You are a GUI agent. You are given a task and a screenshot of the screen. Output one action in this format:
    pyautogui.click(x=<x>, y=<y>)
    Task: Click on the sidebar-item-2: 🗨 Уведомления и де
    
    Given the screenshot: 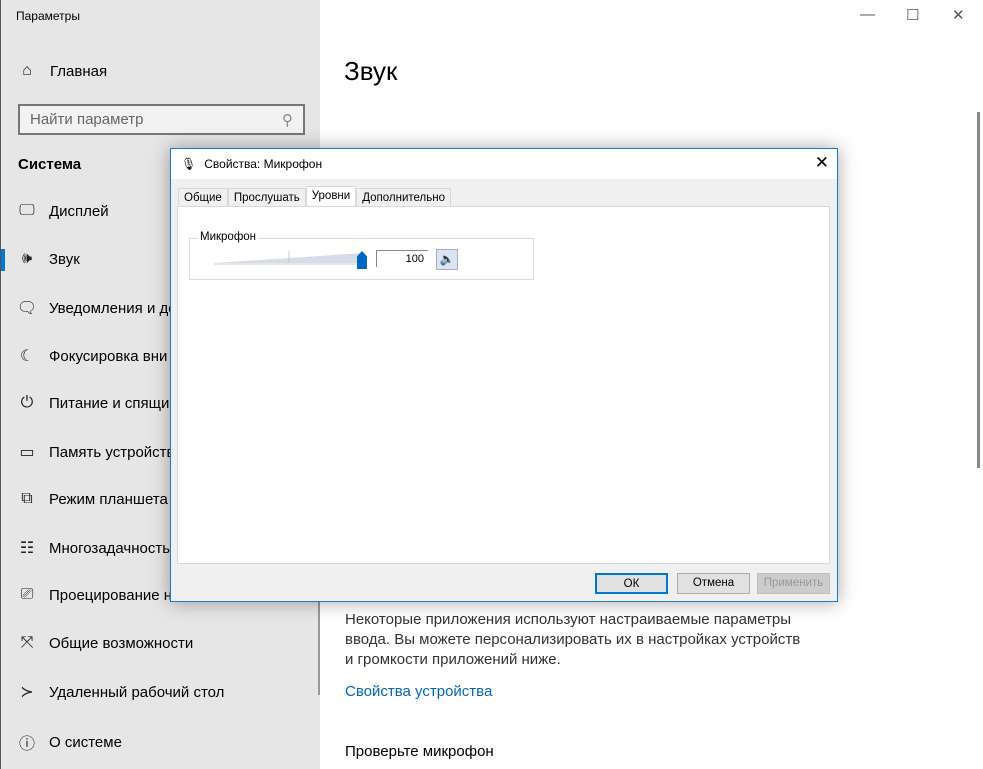 What is the action you would take?
    pyautogui.click(x=96, y=308)
    